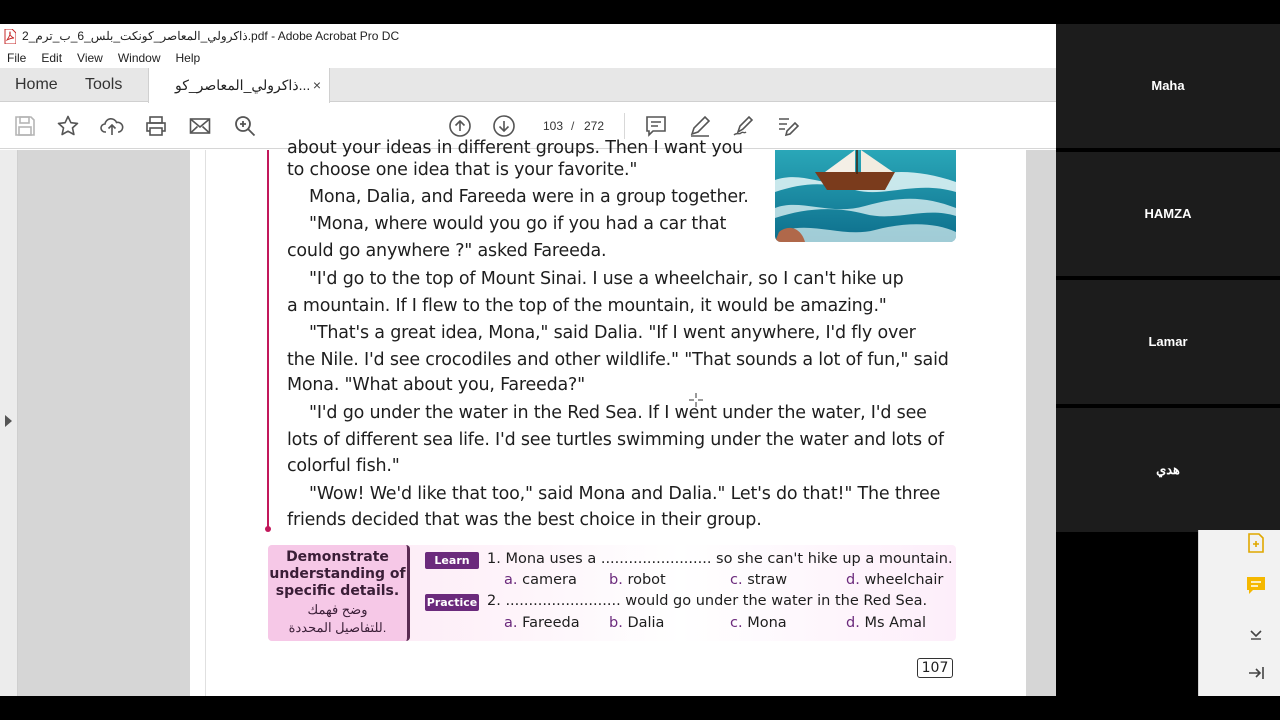 Image resolution: width=1280 pixels, height=720 pixels. Describe the element at coordinates (268, 529) in the screenshot. I see `story-margin-dot` at that location.